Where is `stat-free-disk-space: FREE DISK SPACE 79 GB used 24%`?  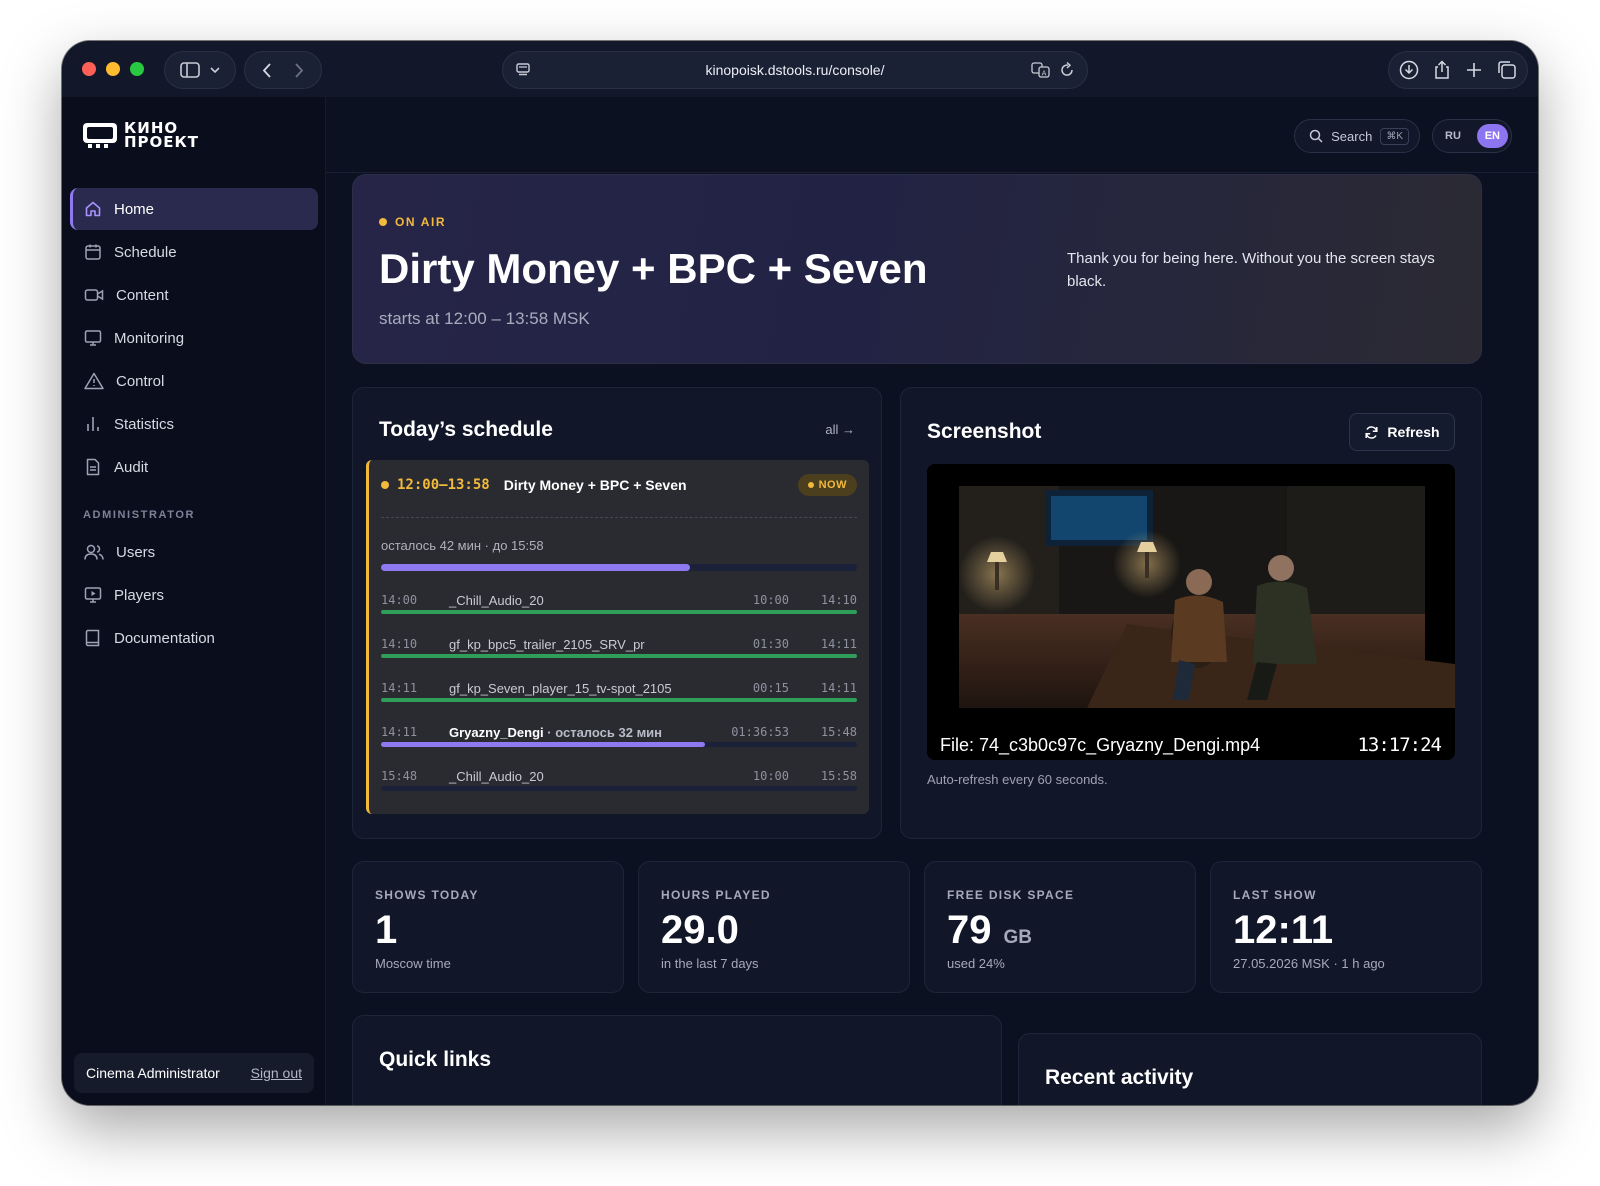
stat-free-disk-space: FREE DISK SPACE 79 GB used 24% is located at coordinates (1060, 927).